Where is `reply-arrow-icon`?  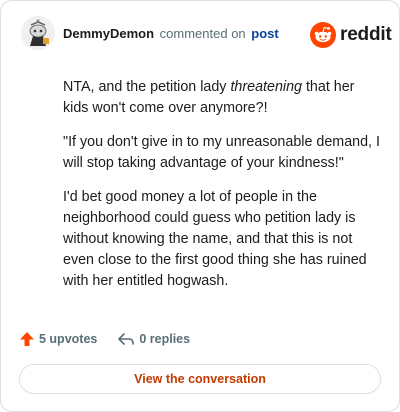 reply-arrow-icon is located at coordinates (126, 339).